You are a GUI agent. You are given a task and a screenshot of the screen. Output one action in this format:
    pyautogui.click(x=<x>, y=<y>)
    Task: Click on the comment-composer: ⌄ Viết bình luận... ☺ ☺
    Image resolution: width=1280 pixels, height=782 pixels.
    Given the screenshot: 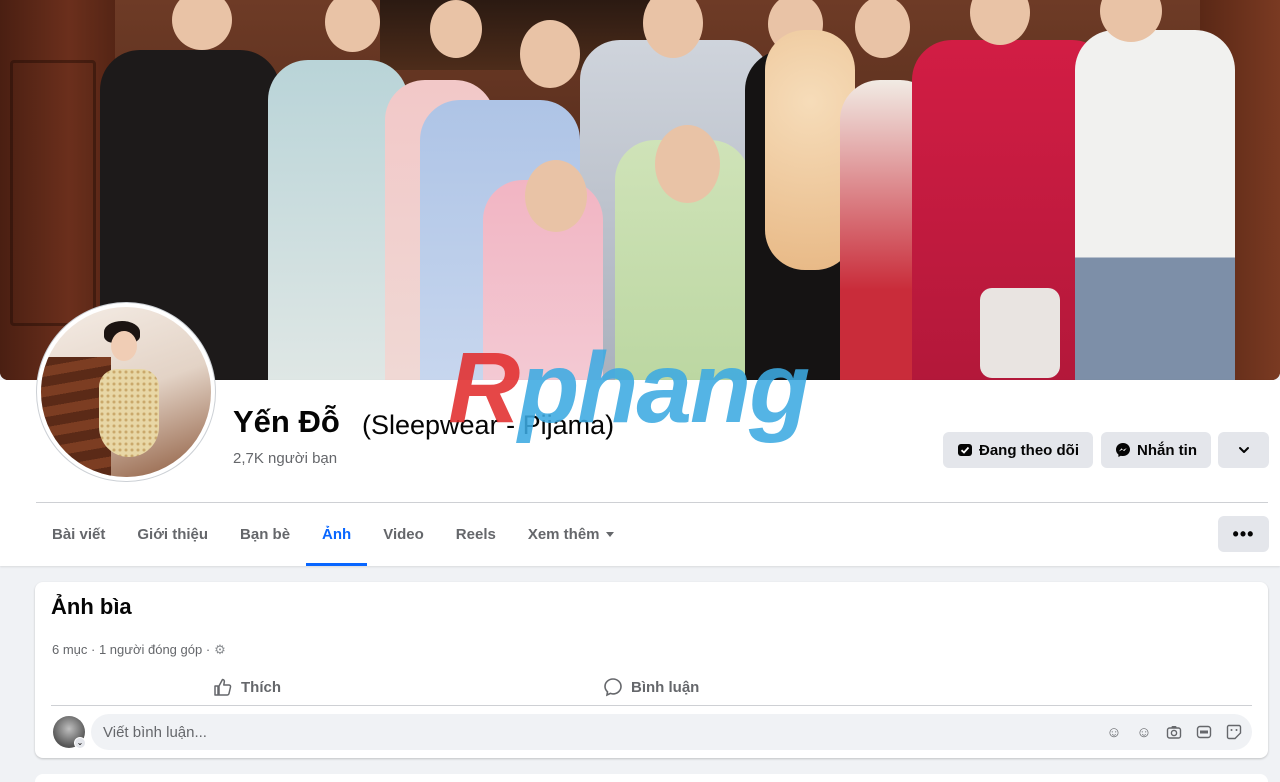 What is the action you would take?
    pyautogui.click(x=651, y=732)
    